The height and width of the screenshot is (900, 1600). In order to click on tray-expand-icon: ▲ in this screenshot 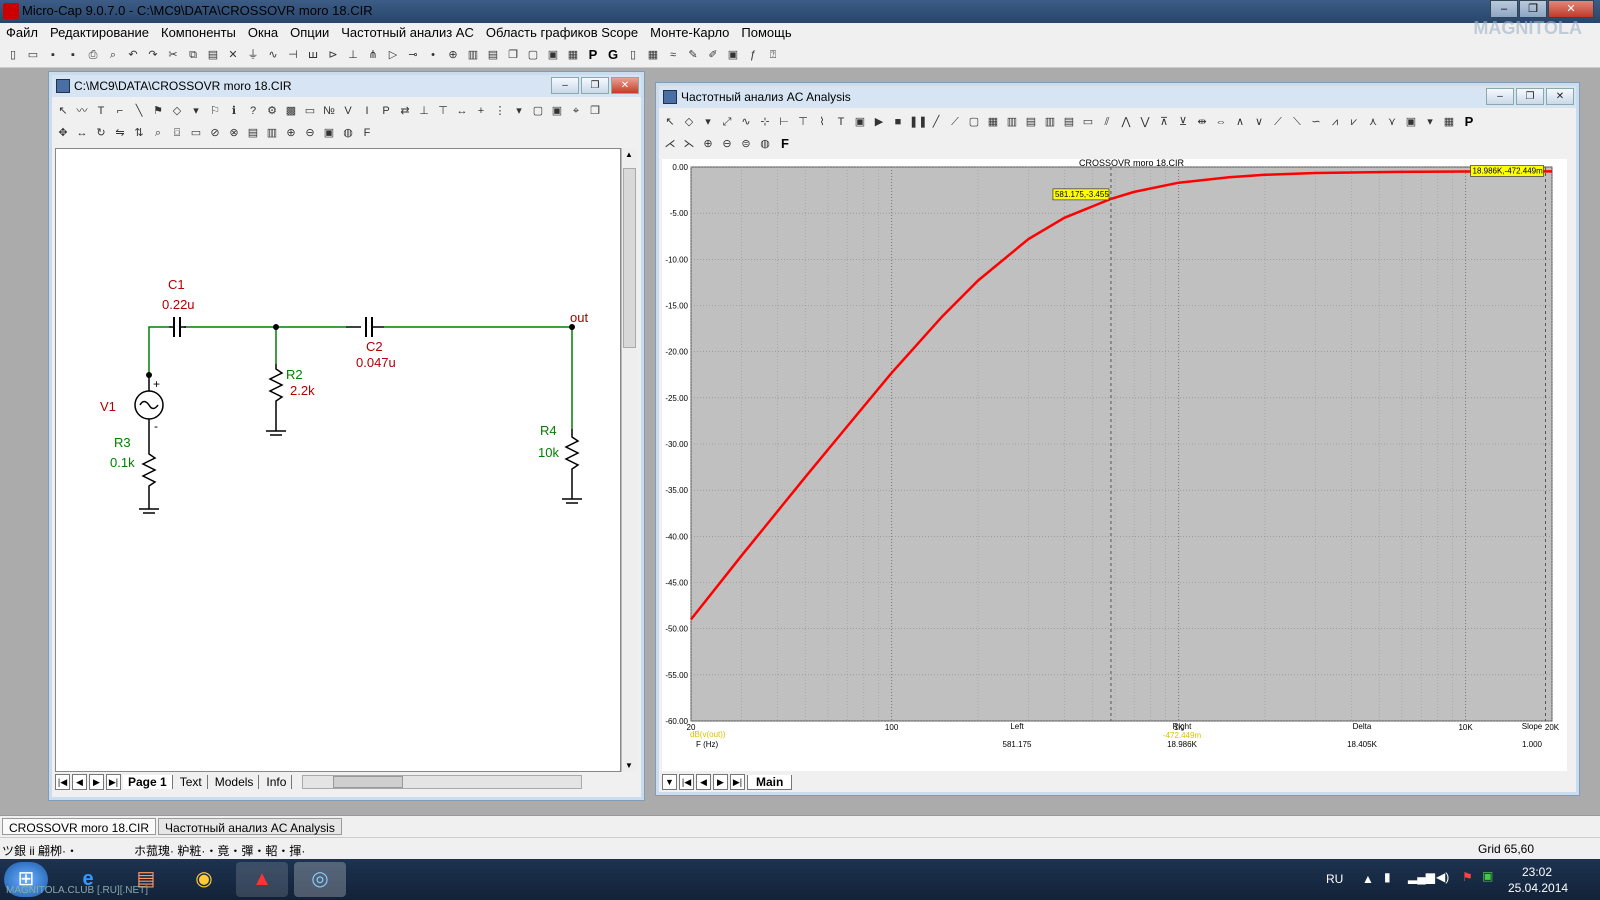, I will do `click(1368, 879)`.